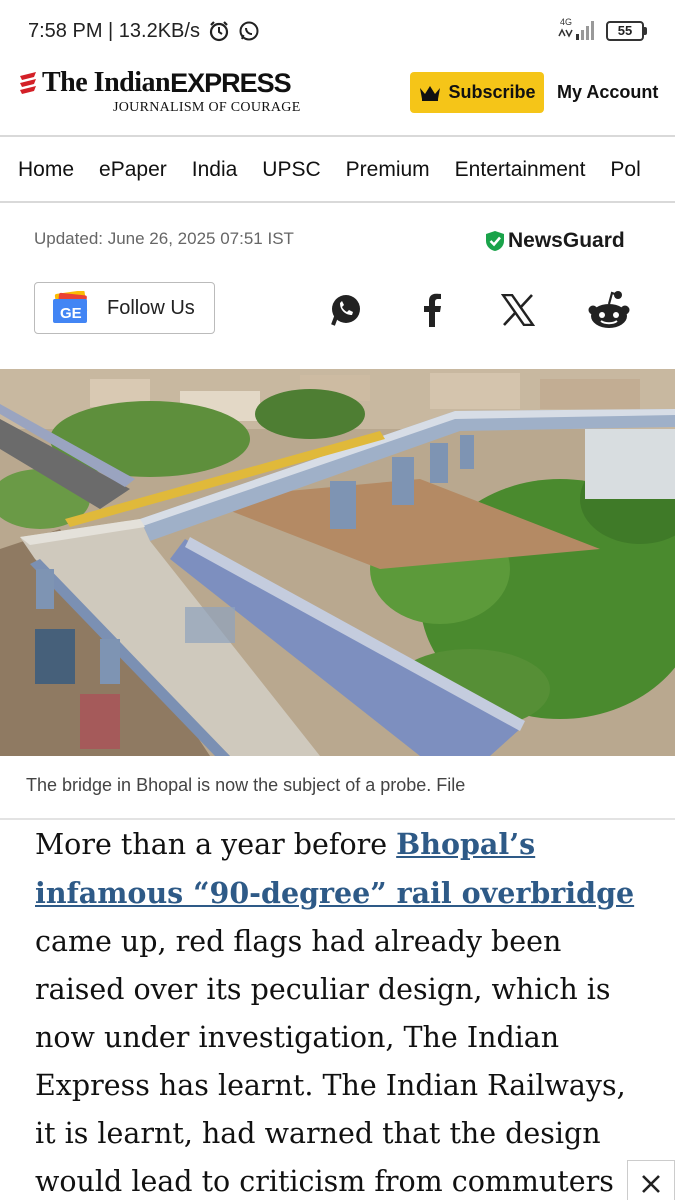 The width and height of the screenshot is (675, 1200). Describe the element at coordinates (651, 1184) in the screenshot. I see `close-icon` at that location.